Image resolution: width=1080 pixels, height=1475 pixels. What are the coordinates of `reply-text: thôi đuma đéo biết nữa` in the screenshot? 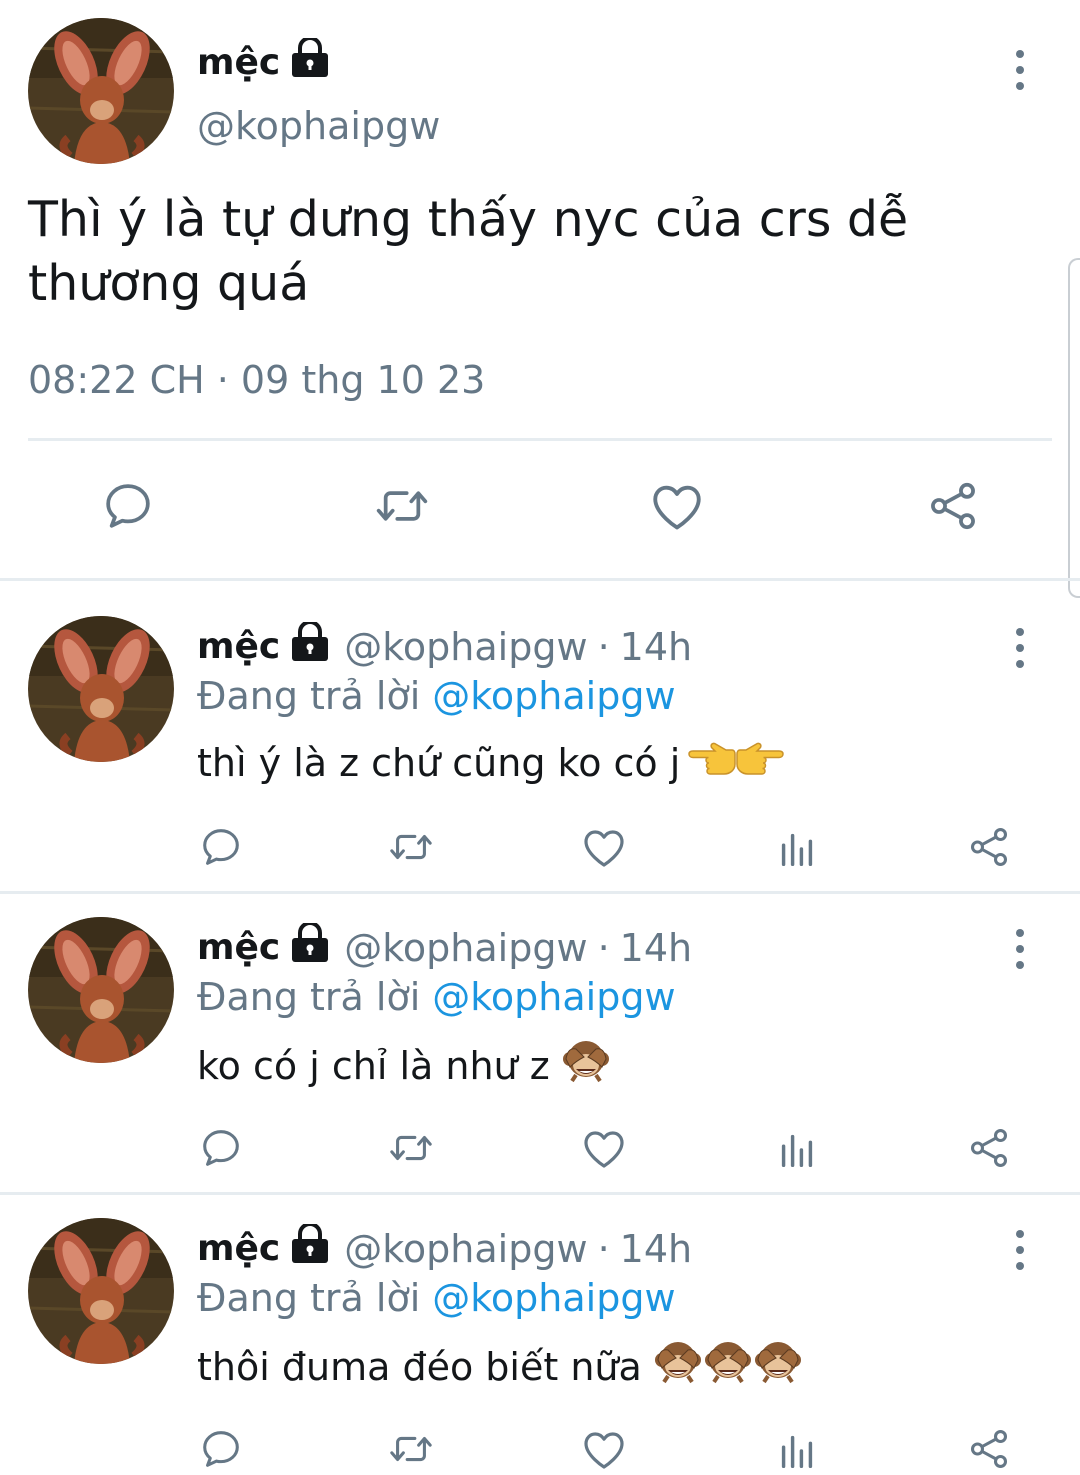 It's located at (499, 1366).